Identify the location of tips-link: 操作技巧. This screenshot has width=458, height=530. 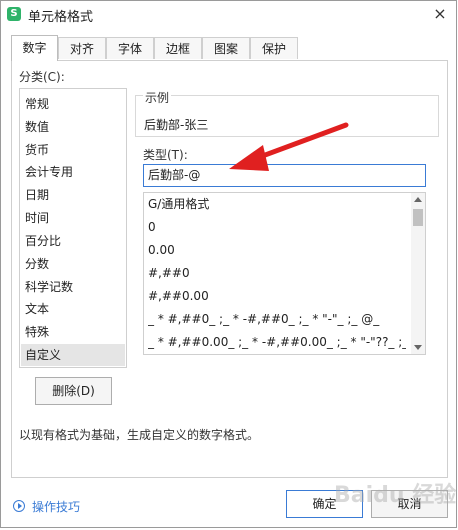
(56, 506).